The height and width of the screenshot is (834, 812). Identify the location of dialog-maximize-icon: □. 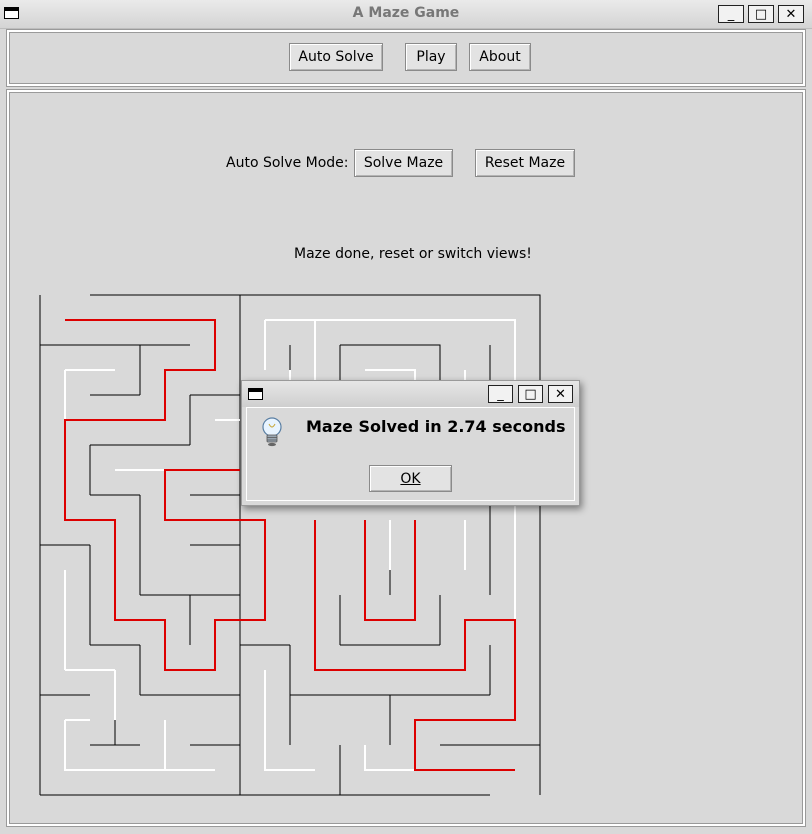
(530, 394).